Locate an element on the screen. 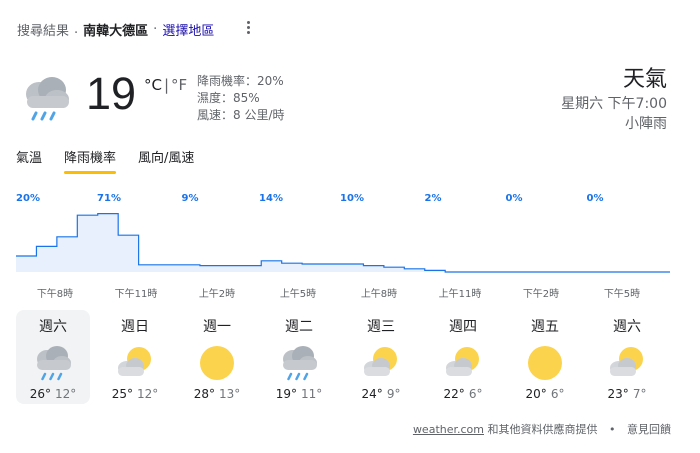  forecast-day: 週六 26° 12° is located at coordinates (53, 357).